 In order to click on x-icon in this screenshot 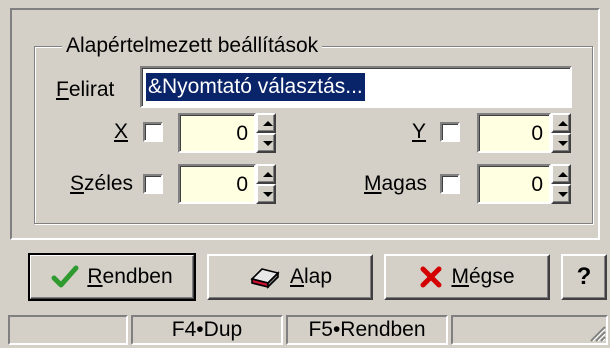, I will do `click(431, 277)`.